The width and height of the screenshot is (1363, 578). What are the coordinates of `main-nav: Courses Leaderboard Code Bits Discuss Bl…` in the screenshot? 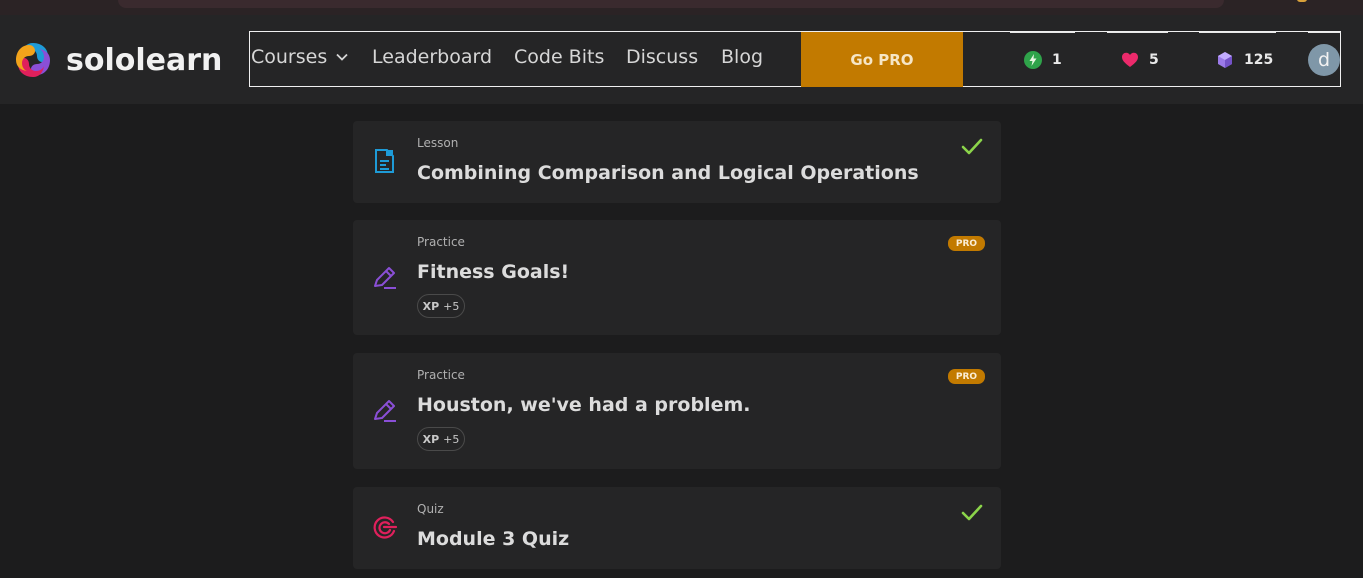 It's located at (795, 59).